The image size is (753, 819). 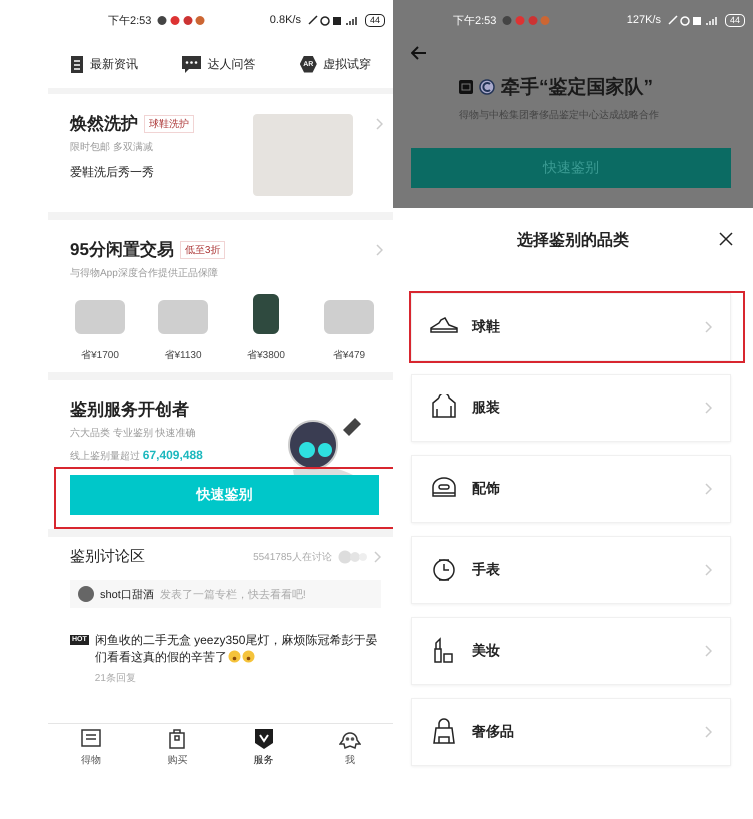 I want to click on card-title: 鉴别服务开创者, so click(x=129, y=410).